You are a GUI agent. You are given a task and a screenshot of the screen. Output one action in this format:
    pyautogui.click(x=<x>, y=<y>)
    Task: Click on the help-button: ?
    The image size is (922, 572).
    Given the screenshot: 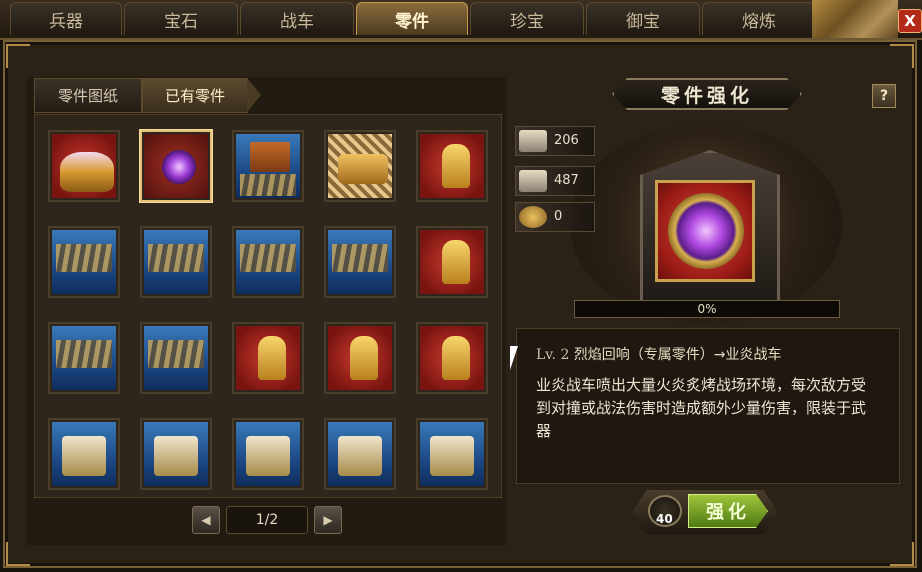 What is the action you would take?
    pyautogui.click(x=884, y=96)
    